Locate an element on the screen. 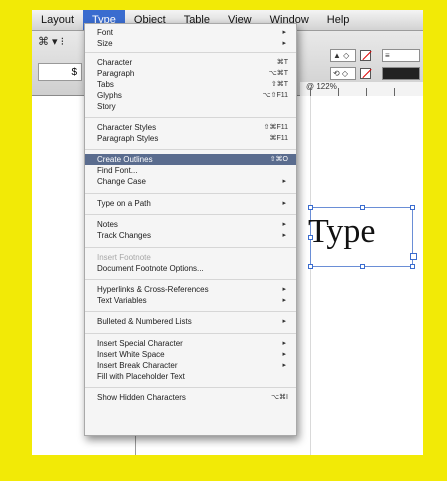  menu-item-size: Size ▸ is located at coordinates (190, 43).